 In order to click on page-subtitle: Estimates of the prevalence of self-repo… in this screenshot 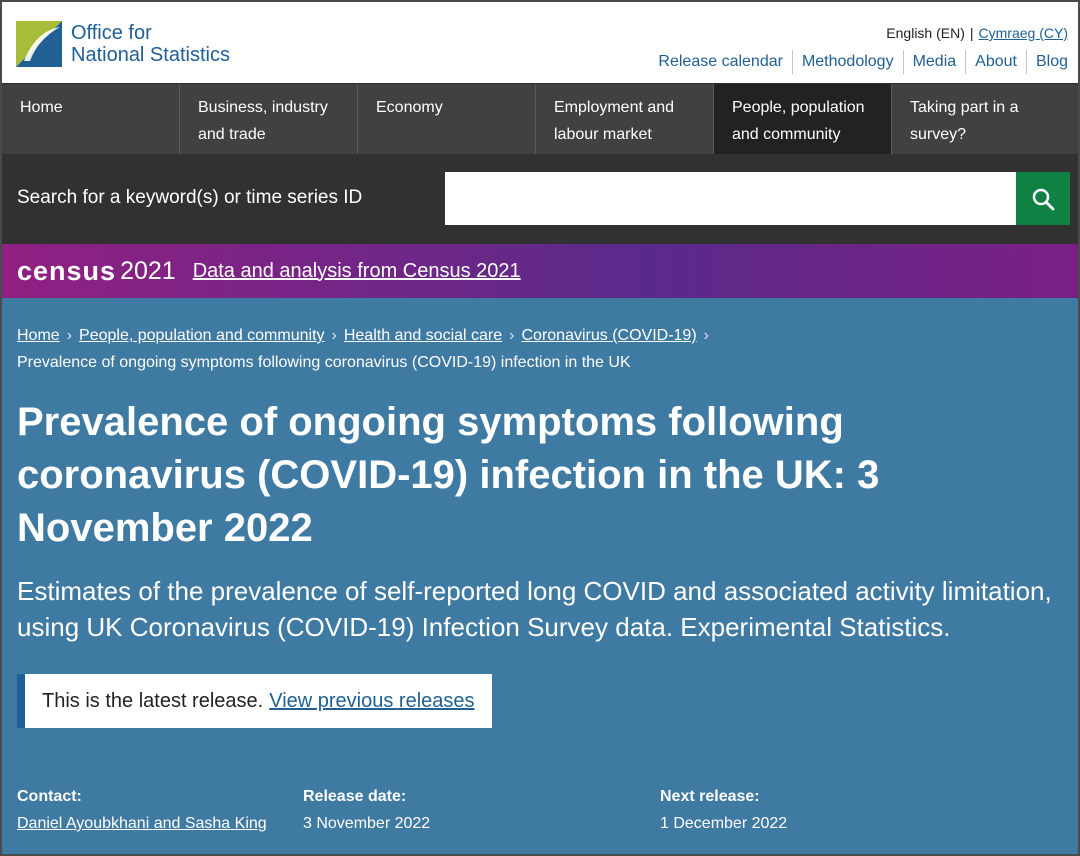, I will do `click(534, 609)`.